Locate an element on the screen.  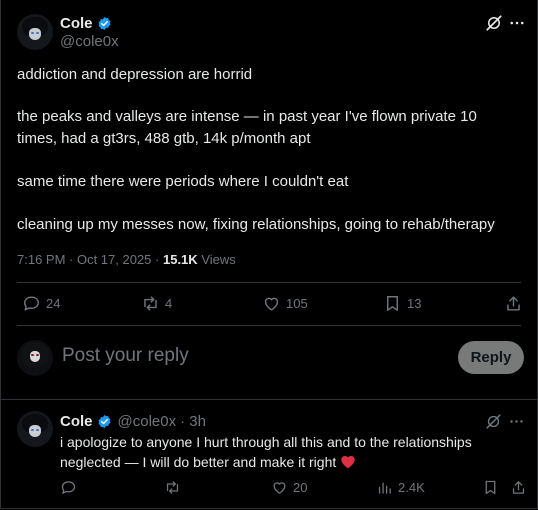
reply-count: 24 is located at coordinates (53, 303).